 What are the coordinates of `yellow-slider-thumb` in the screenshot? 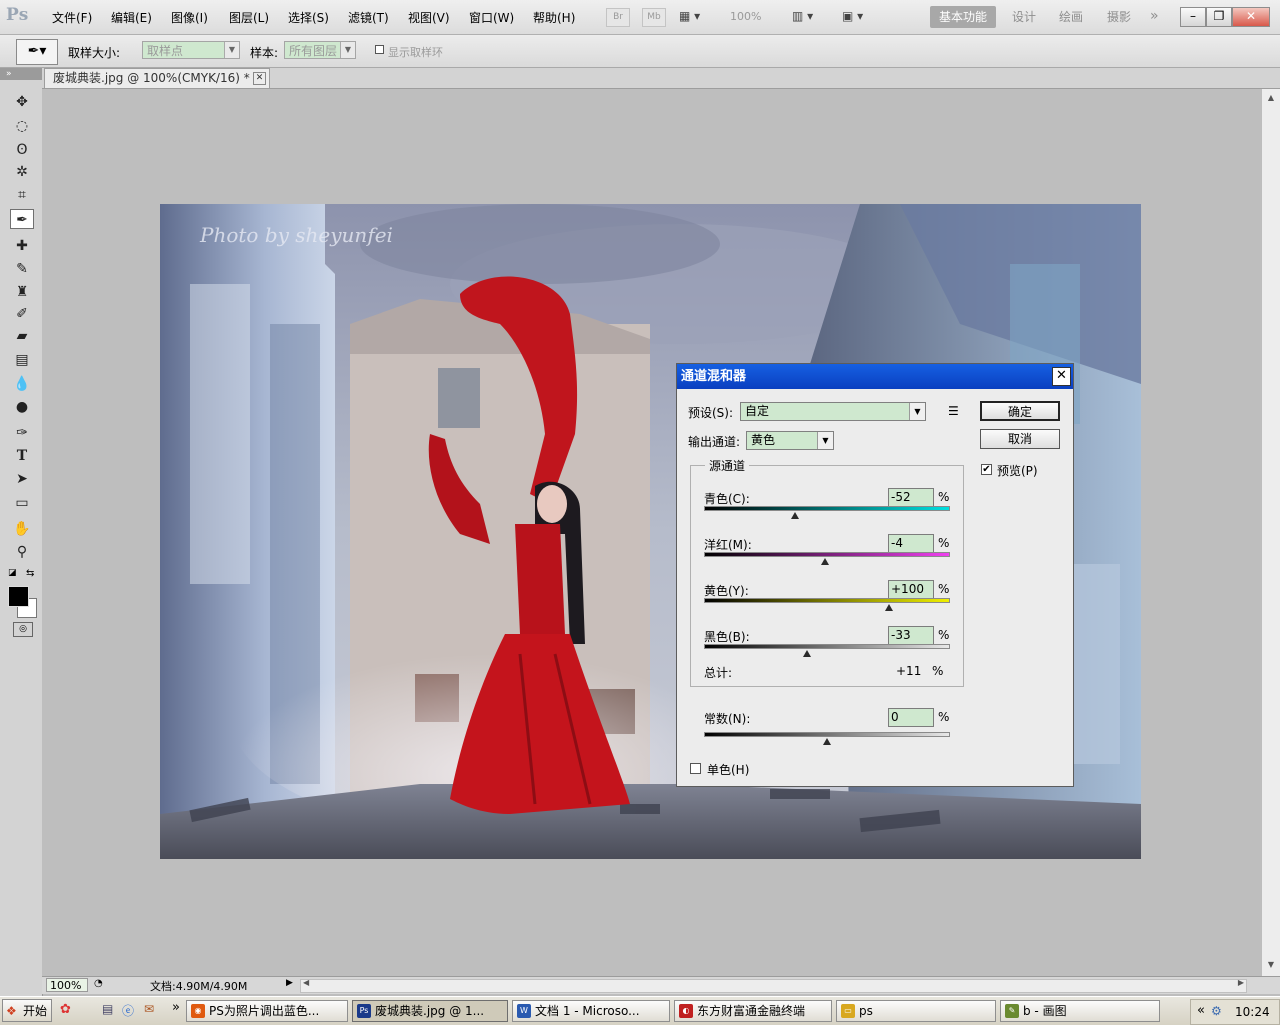 It's located at (888, 607).